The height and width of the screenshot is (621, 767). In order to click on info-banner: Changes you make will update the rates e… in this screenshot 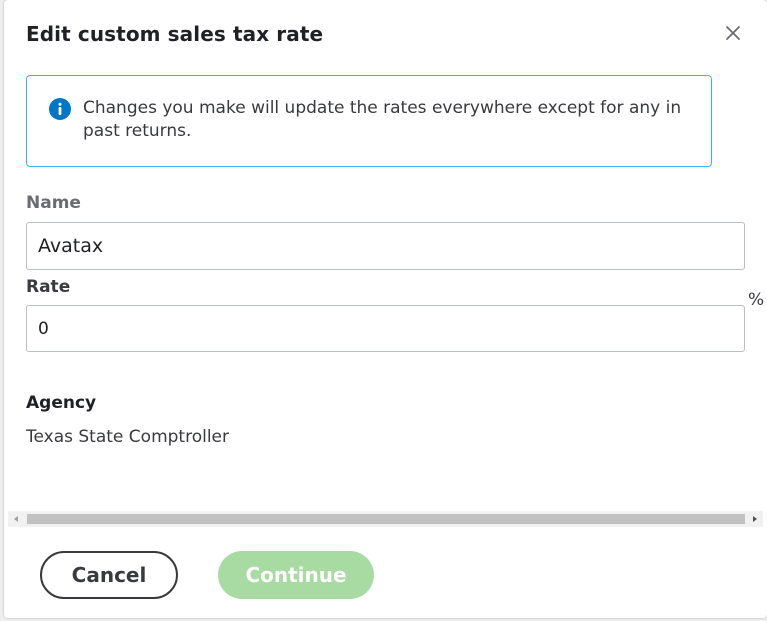, I will do `click(369, 121)`.